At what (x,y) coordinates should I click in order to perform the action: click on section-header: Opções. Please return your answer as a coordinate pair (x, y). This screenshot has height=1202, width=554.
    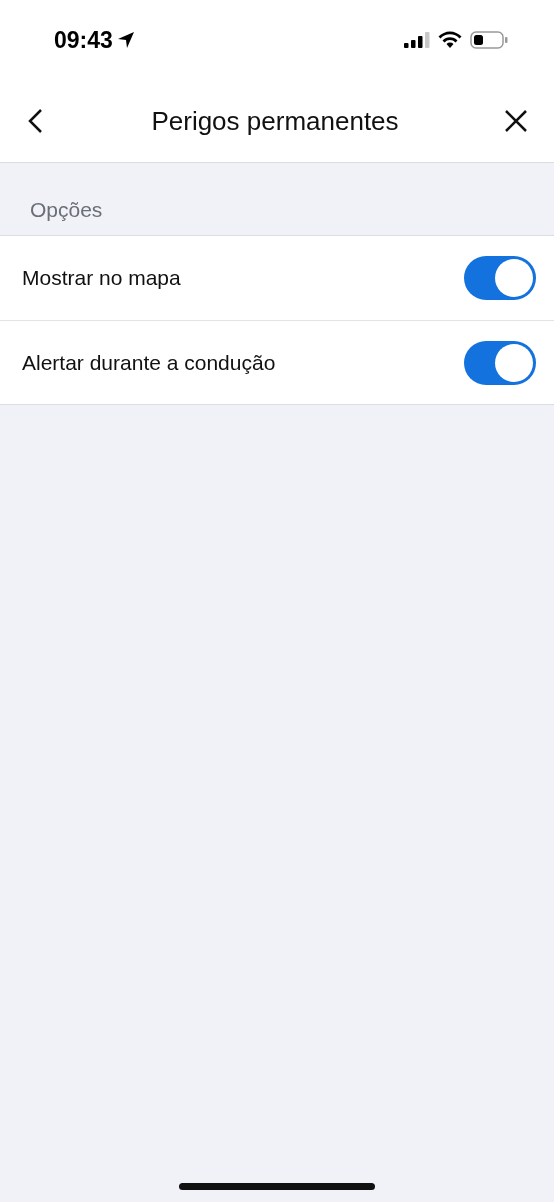
    Looking at the image, I should click on (66, 210).